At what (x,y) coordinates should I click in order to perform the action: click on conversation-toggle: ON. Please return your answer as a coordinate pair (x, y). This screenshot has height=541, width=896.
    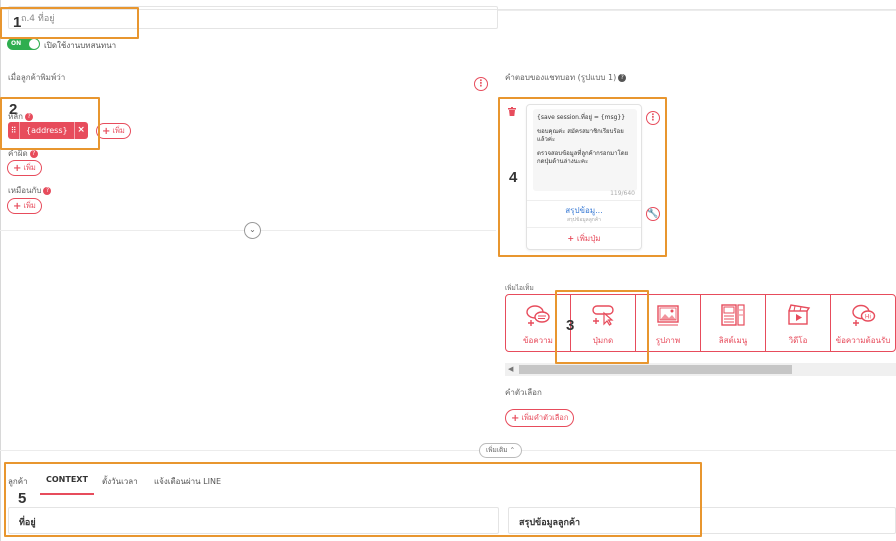
    Looking at the image, I should click on (23, 44).